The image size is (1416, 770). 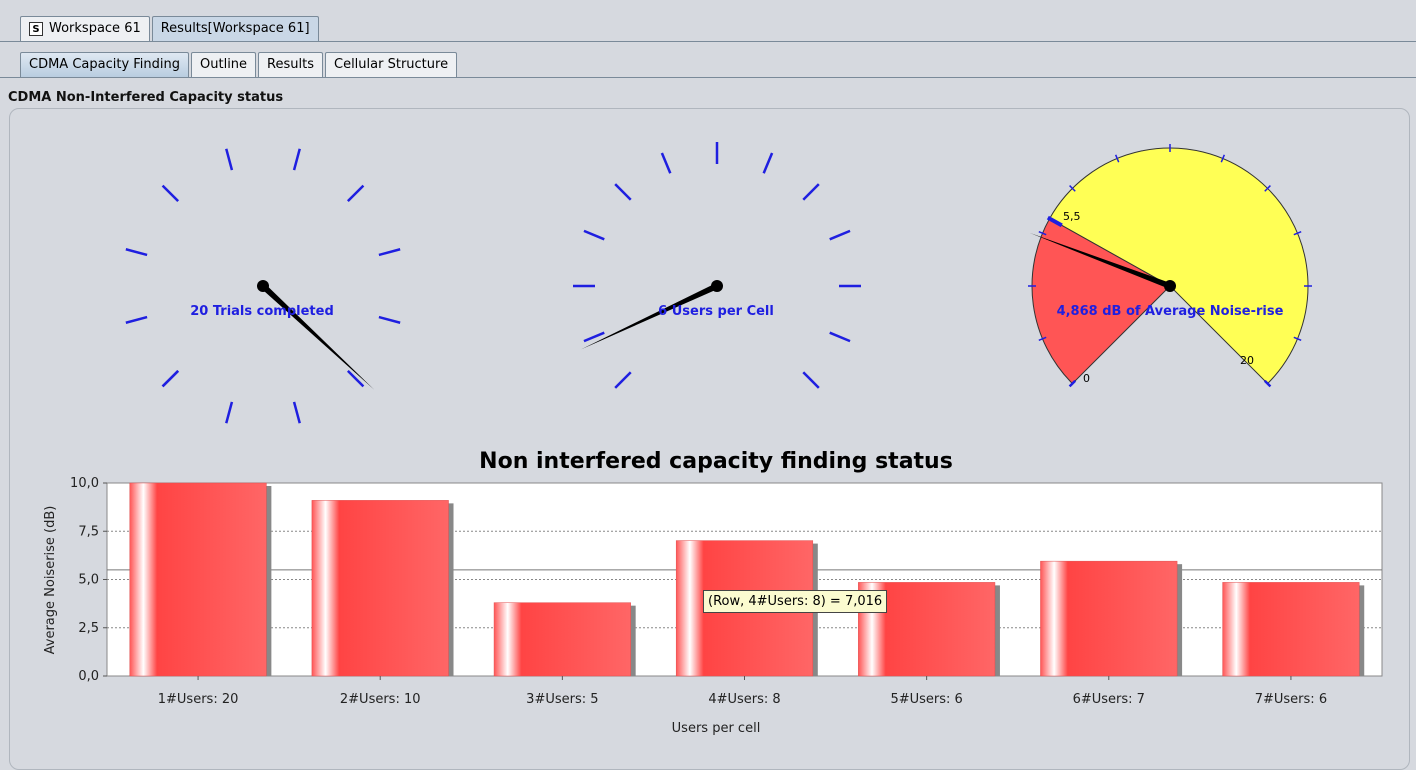 I want to click on x-tick-label: 3#Users: 5, so click(x=562, y=699).